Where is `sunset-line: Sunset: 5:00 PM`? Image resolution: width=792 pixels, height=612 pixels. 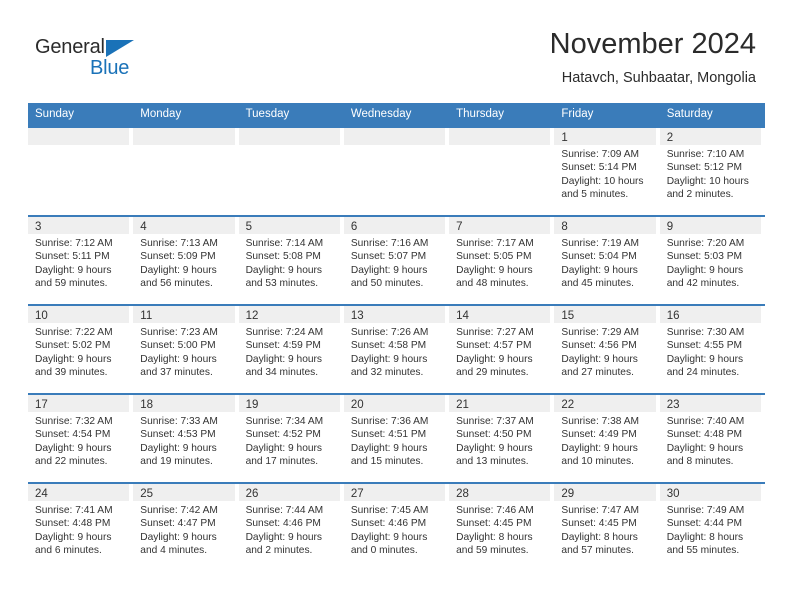
sunset-line: Sunset: 5:00 PM is located at coordinates (178, 346).